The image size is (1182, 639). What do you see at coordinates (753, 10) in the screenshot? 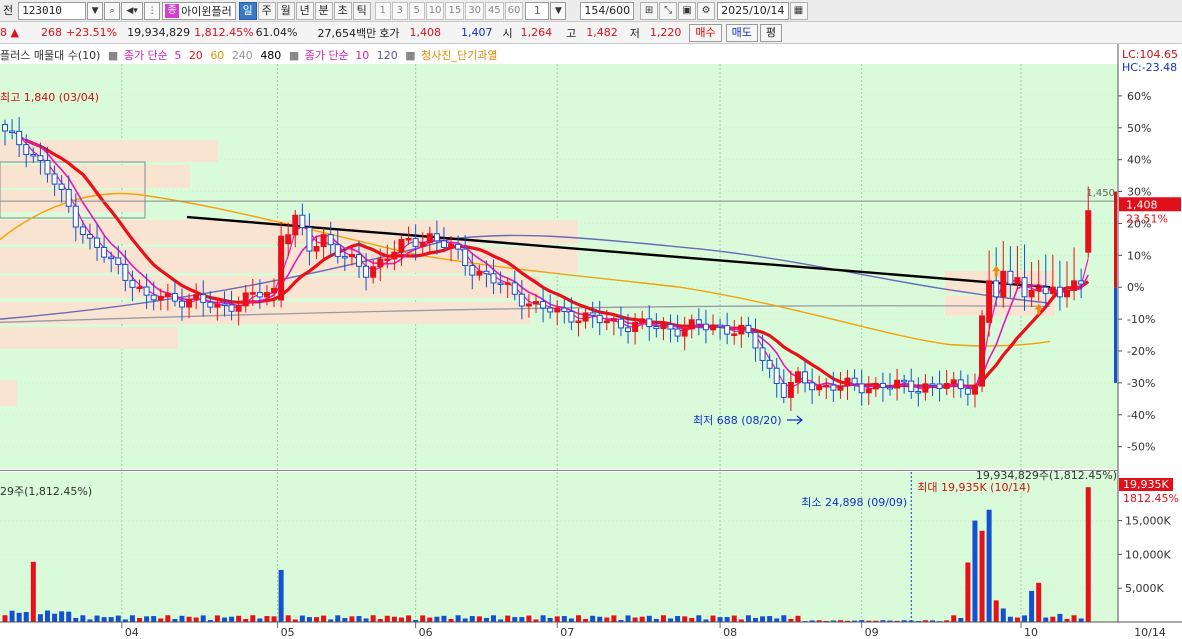
I see `date-field: 2025/10/14` at bounding box center [753, 10].